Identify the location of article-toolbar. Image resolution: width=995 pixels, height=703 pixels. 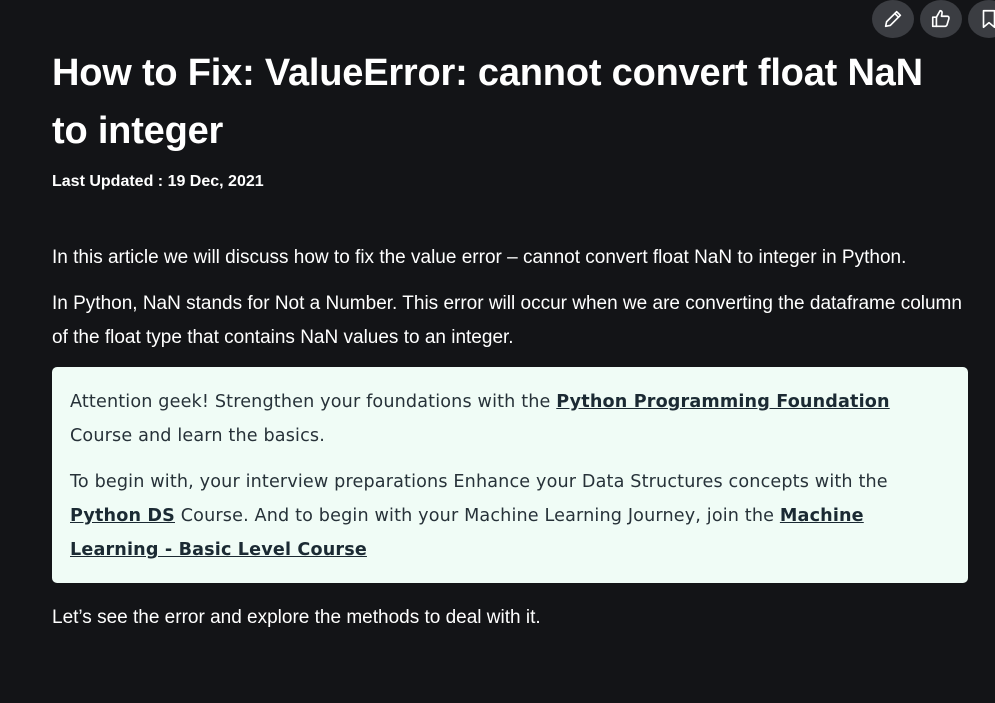
(933, 19).